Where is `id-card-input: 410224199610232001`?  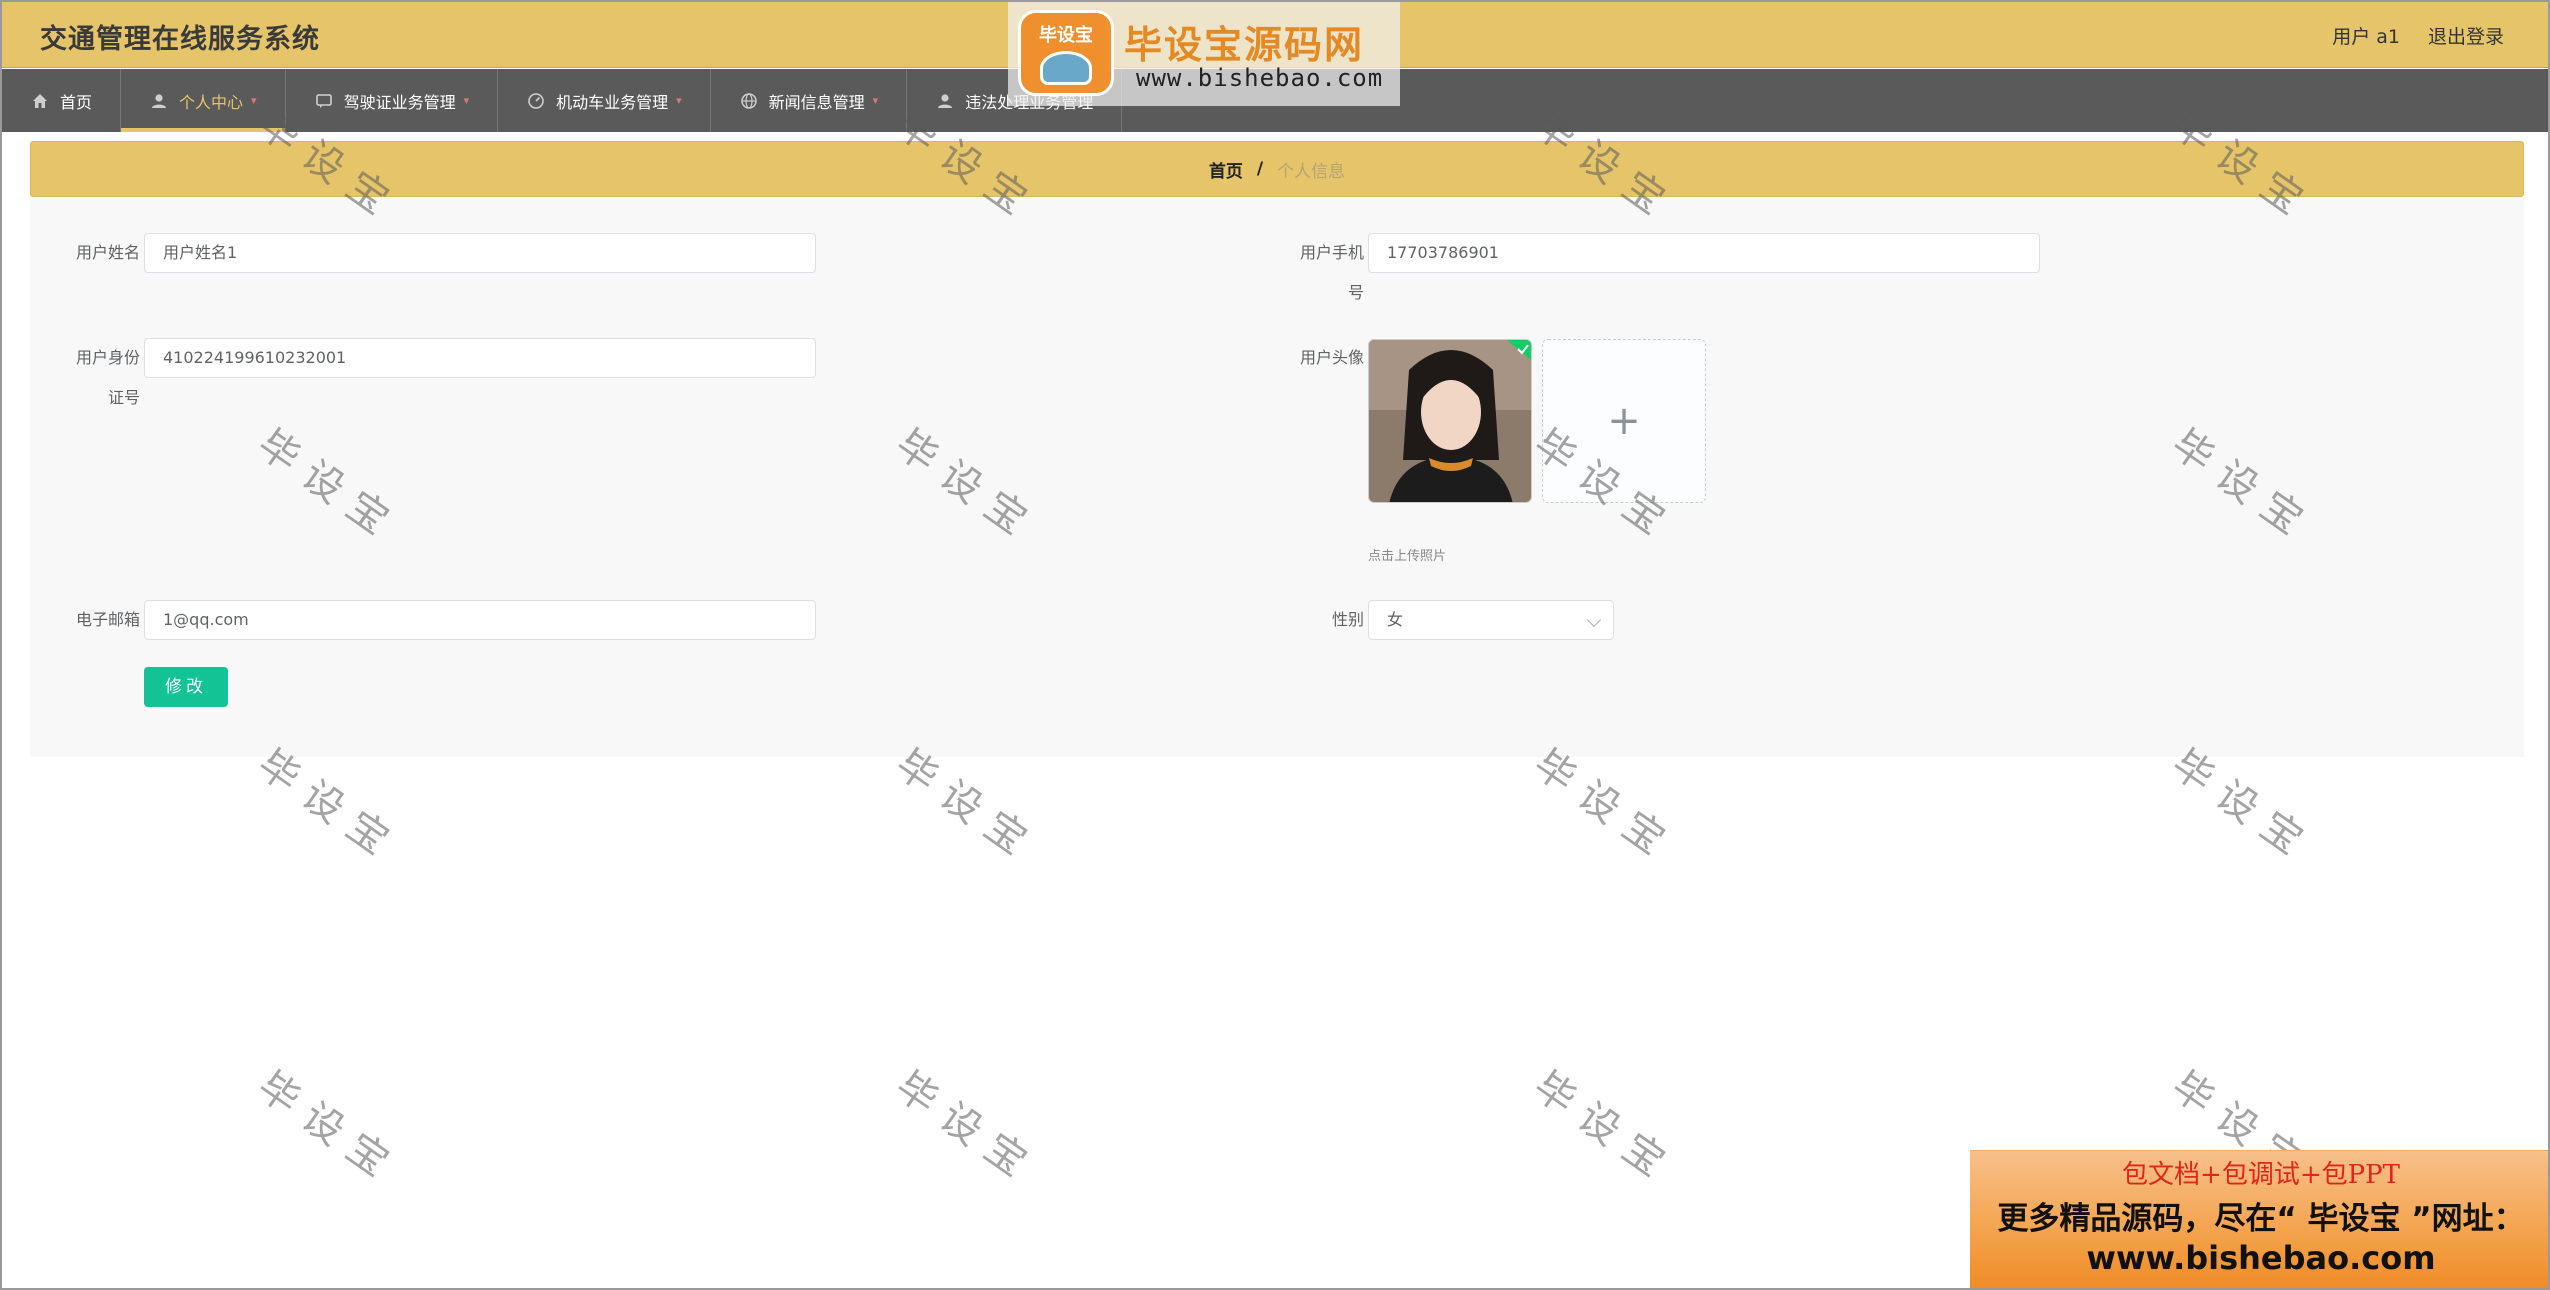
id-card-input: 410224199610232001 is located at coordinates (480, 358).